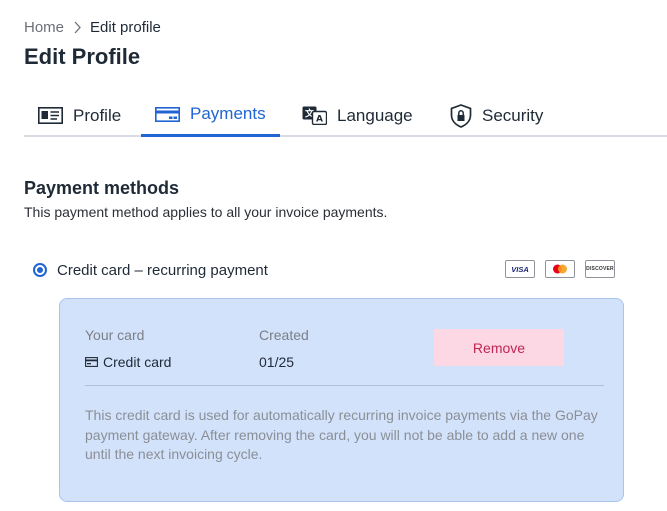  I want to click on chevron-right-icon, so click(77, 27).